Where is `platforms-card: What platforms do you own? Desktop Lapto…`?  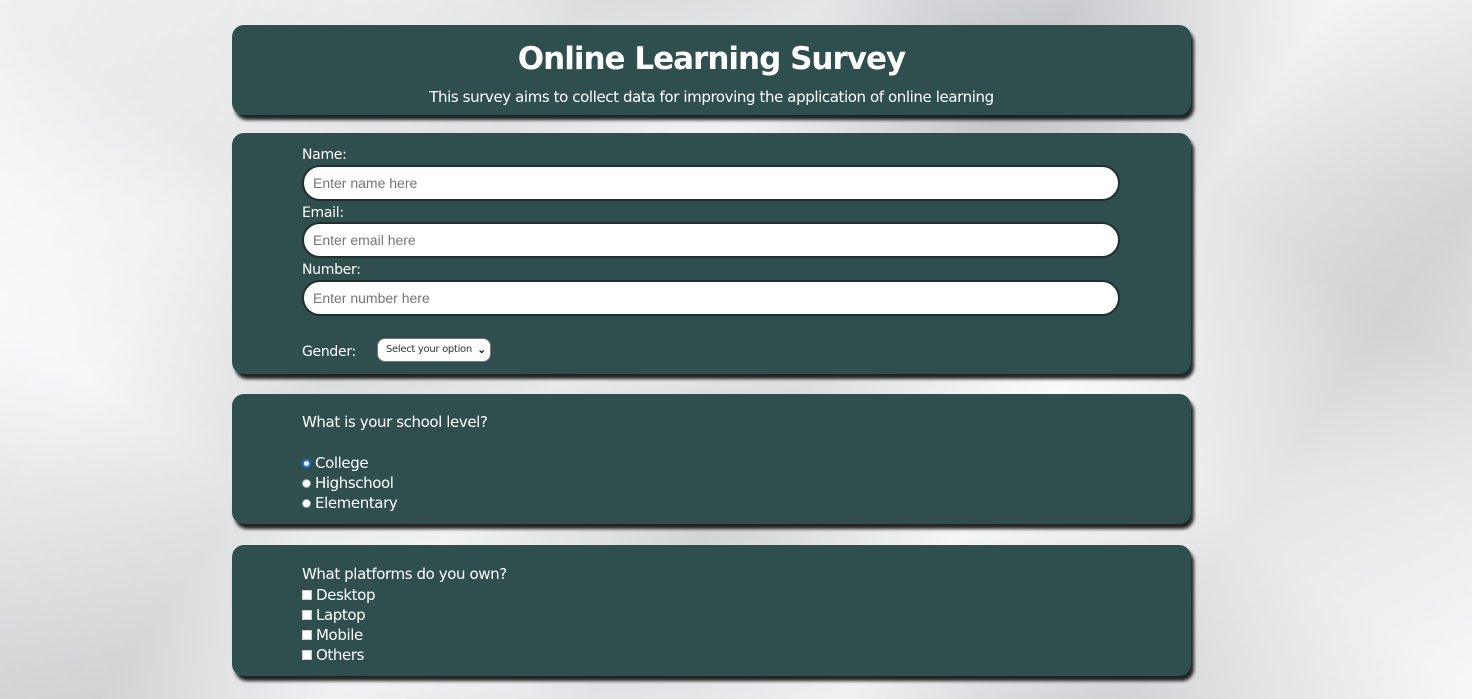
platforms-card: What platforms do you own? Desktop Lapto… is located at coordinates (711, 610).